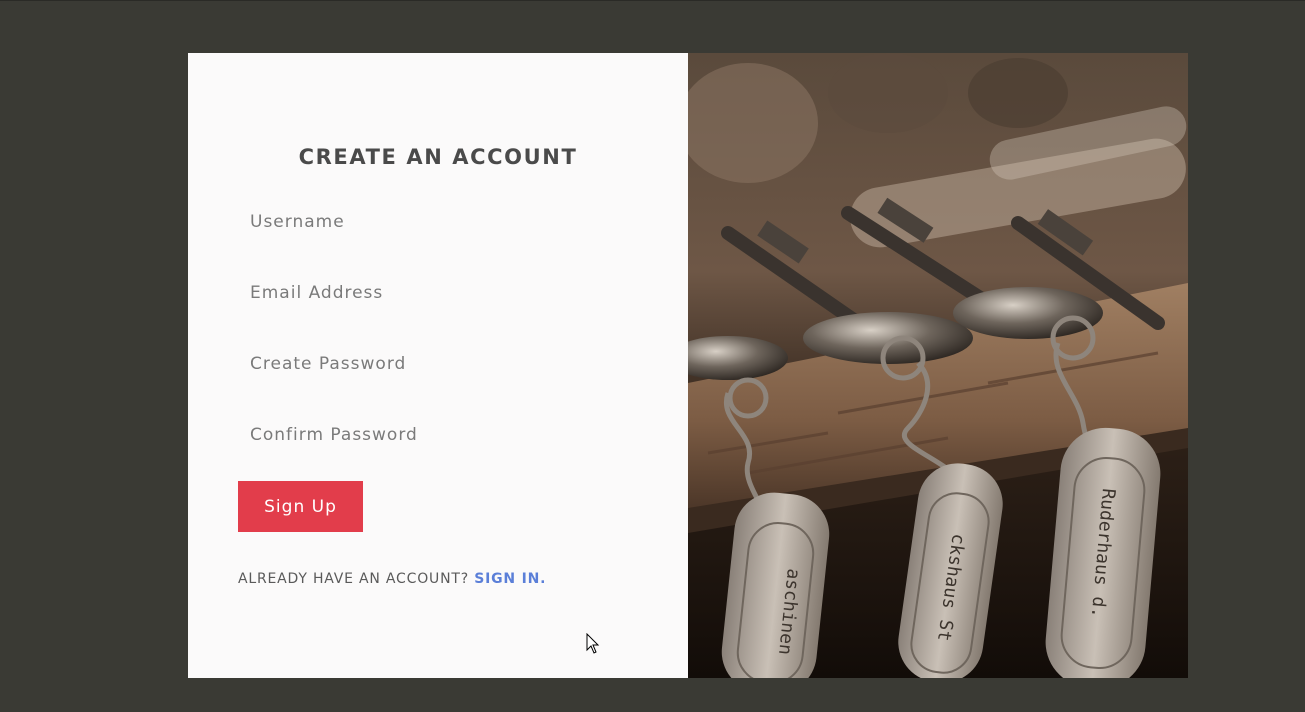 The image size is (1305, 712). I want to click on sign-up-button: Sign Up, so click(300, 506).